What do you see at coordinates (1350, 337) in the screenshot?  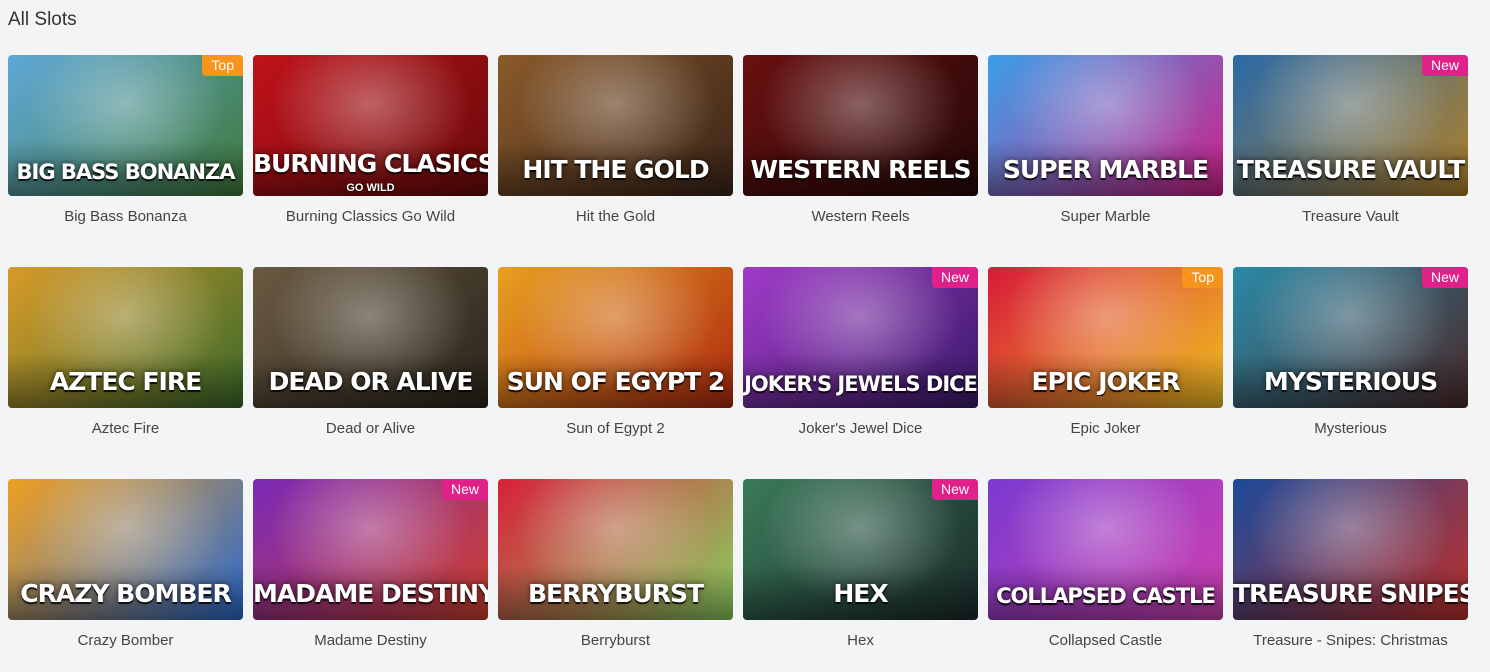 I see `game-thumbnail: MYSTERIOUS New` at bounding box center [1350, 337].